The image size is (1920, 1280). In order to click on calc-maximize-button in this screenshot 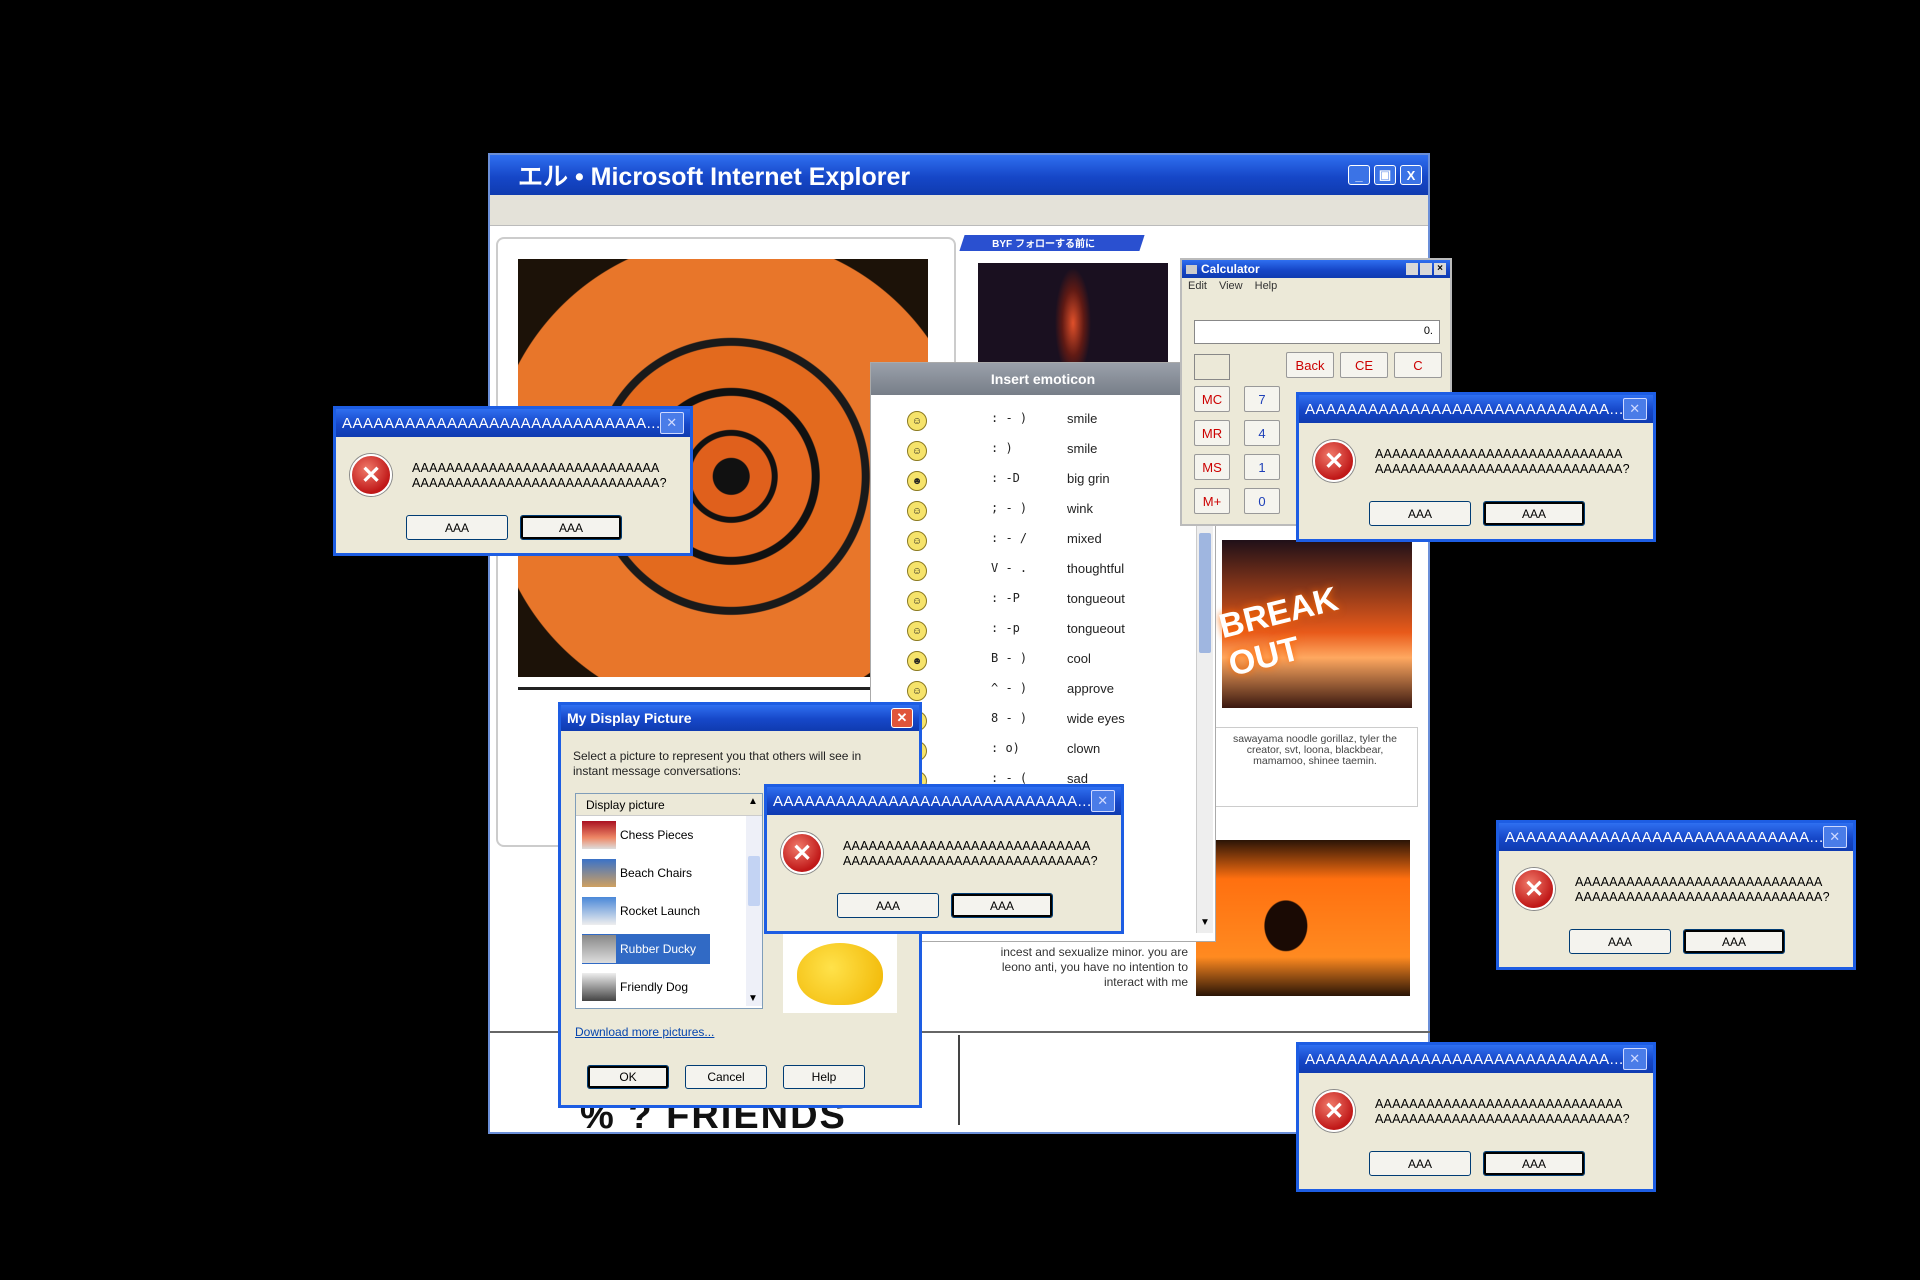, I will do `click(1426, 269)`.